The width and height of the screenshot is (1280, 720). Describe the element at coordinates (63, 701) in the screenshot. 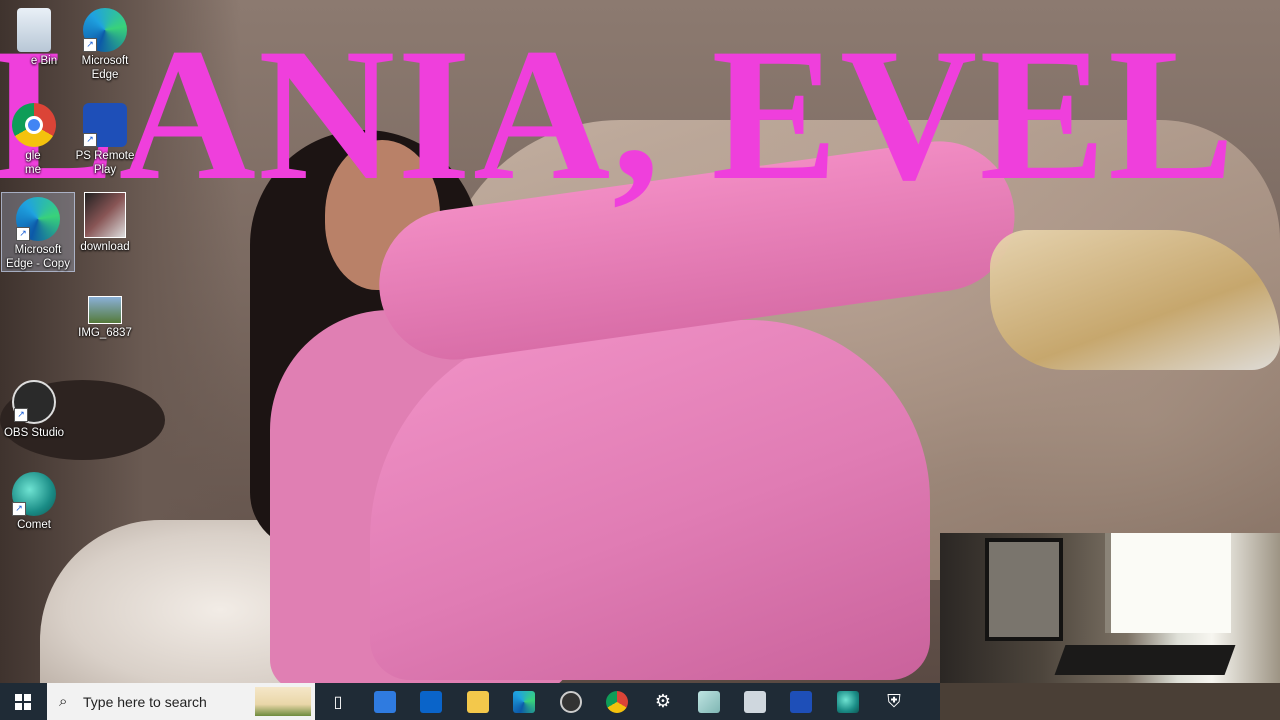

I see `search-icon: ⌕` at that location.